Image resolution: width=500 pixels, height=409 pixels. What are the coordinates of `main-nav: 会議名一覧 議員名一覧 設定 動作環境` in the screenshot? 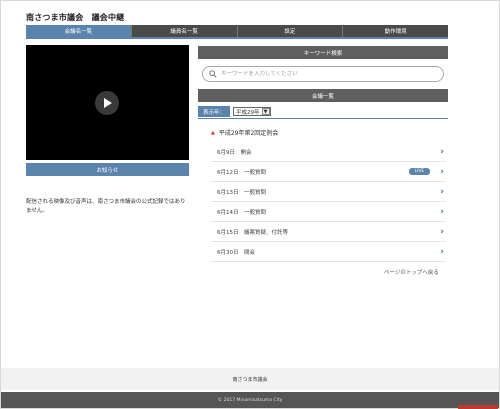 It's located at (237, 31).